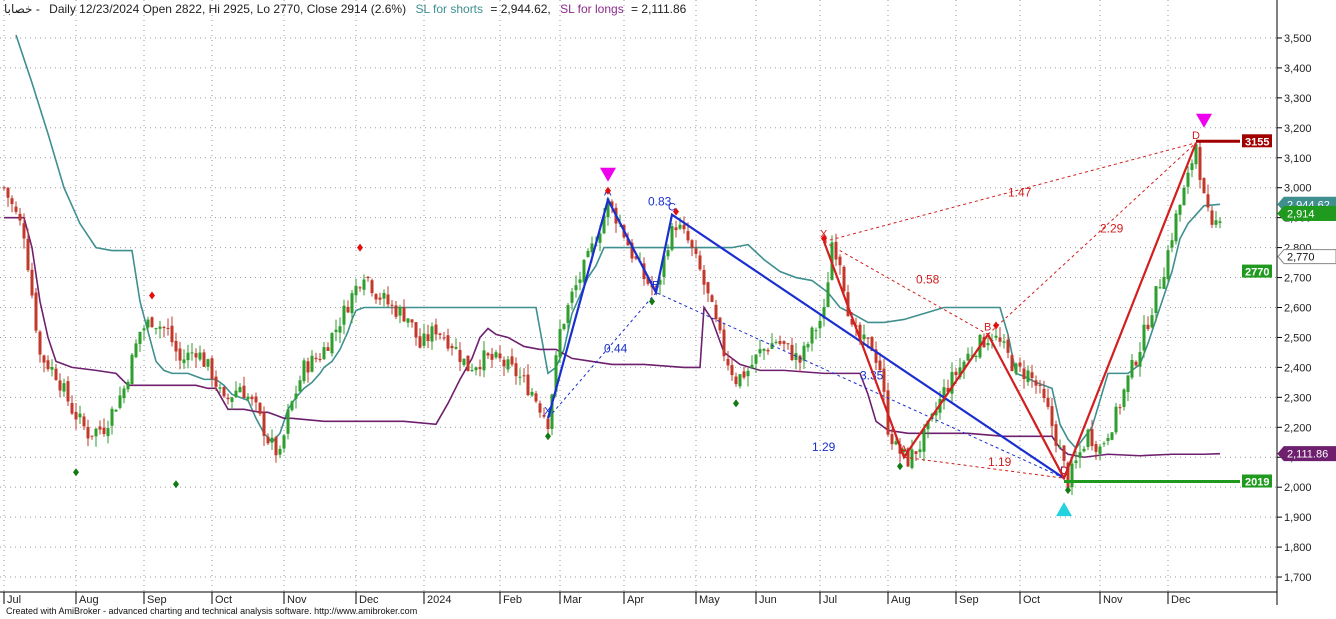 This screenshot has width=1336, height=619. Describe the element at coordinates (1257, 482) in the screenshot. I see `level-tag-label: 2019` at that location.